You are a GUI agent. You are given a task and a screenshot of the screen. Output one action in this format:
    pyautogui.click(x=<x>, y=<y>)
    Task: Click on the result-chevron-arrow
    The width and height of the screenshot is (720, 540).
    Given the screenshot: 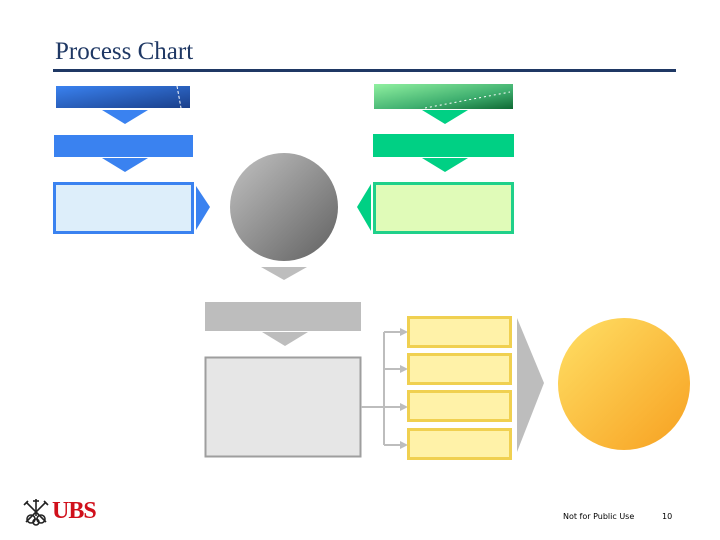 What is the action you would take?
    pyautogui.click(x=530, y=385)
    